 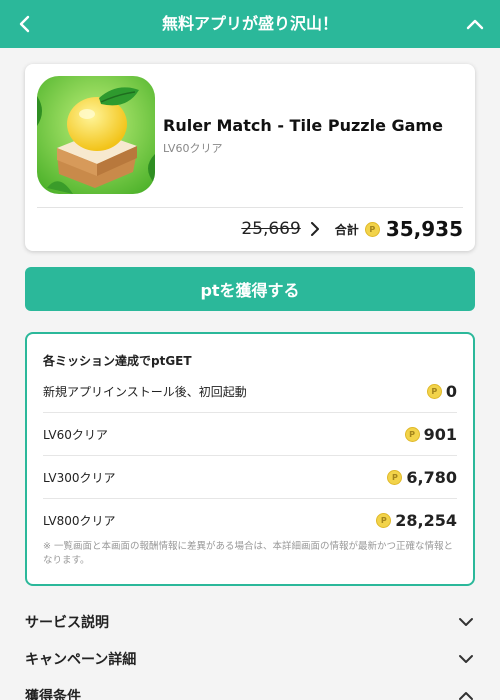 I want to click on price-row: 25,669 合計 P 35,935, so click(x=352, y=229).